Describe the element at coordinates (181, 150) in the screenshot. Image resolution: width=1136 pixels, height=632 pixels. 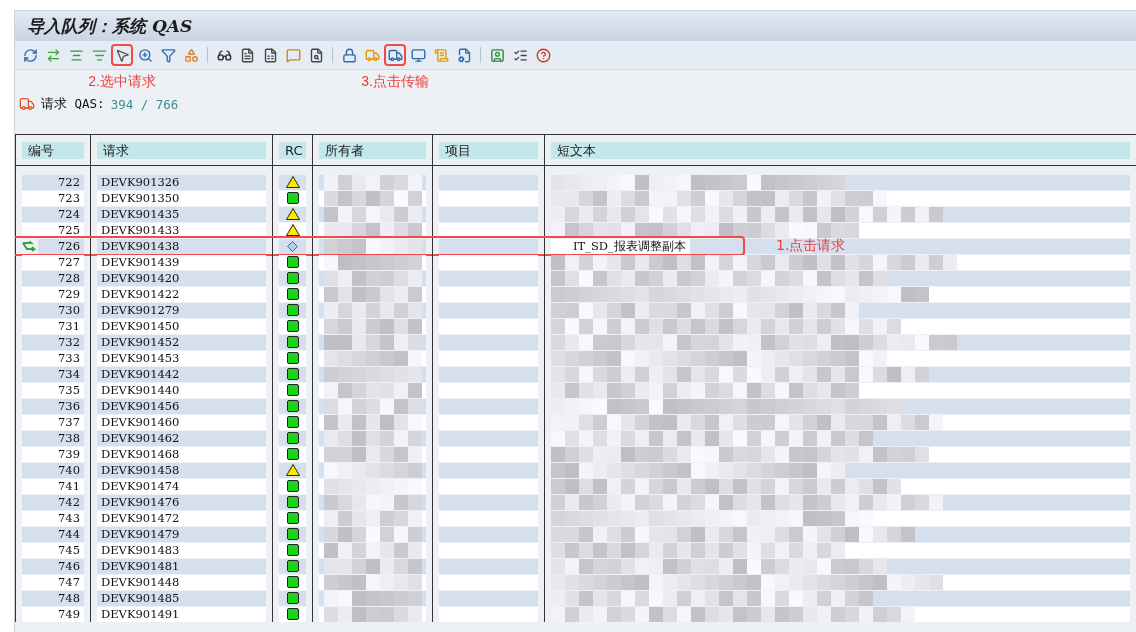
I see `column-header: 请求` at that location.